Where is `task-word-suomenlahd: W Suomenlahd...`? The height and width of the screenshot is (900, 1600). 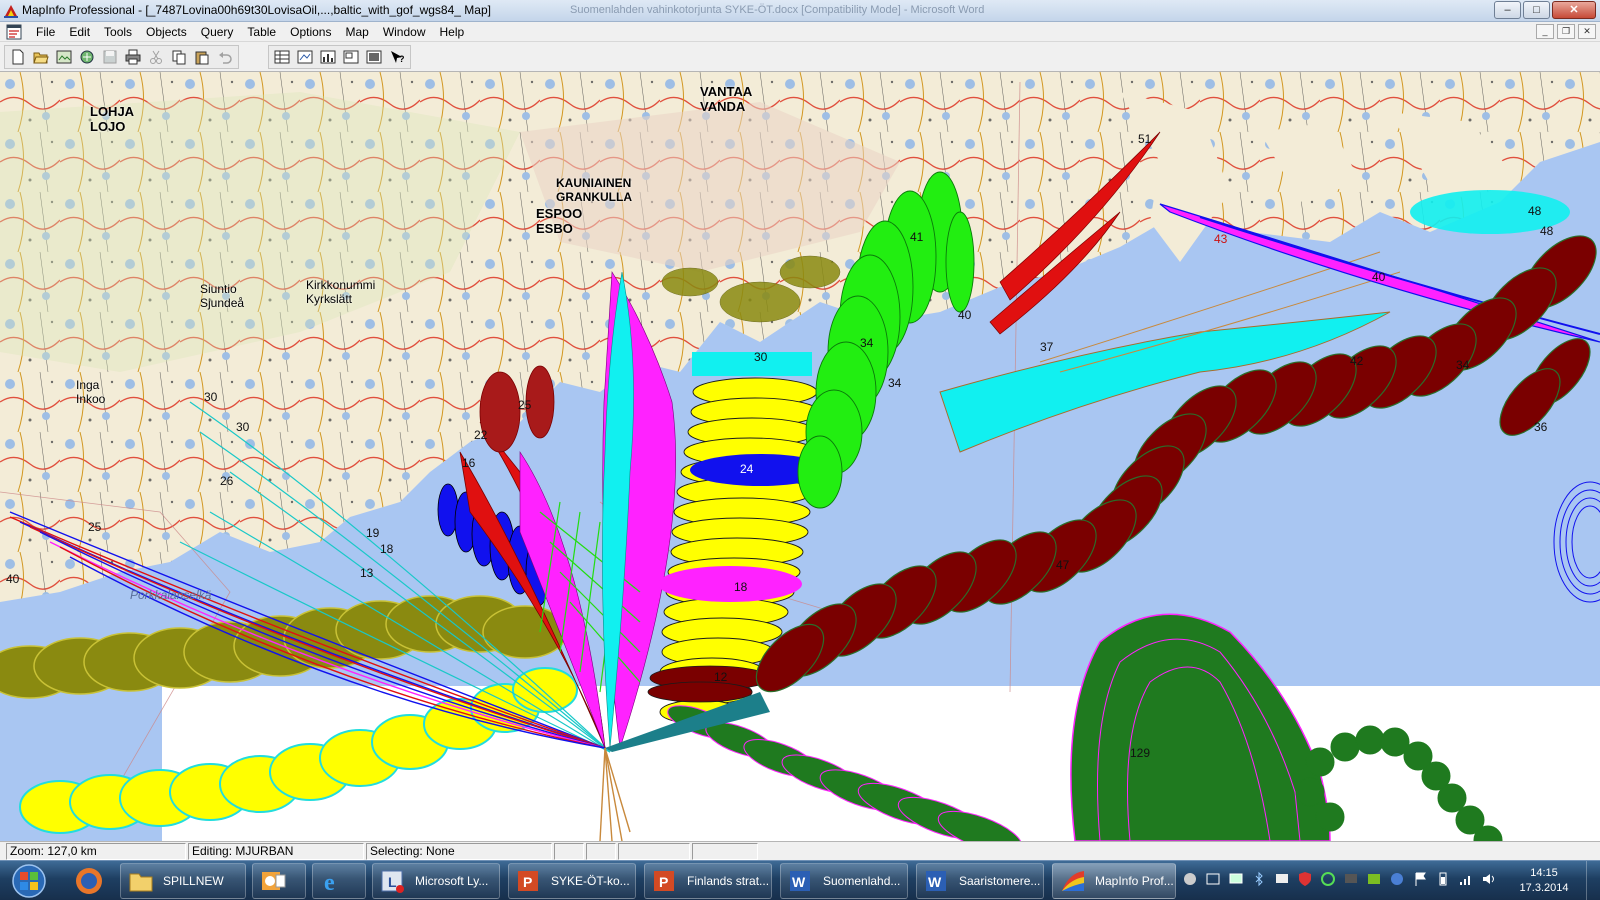
task-word-suomenlahd: W Suomenlahd... is located at coordinates (844, 881).